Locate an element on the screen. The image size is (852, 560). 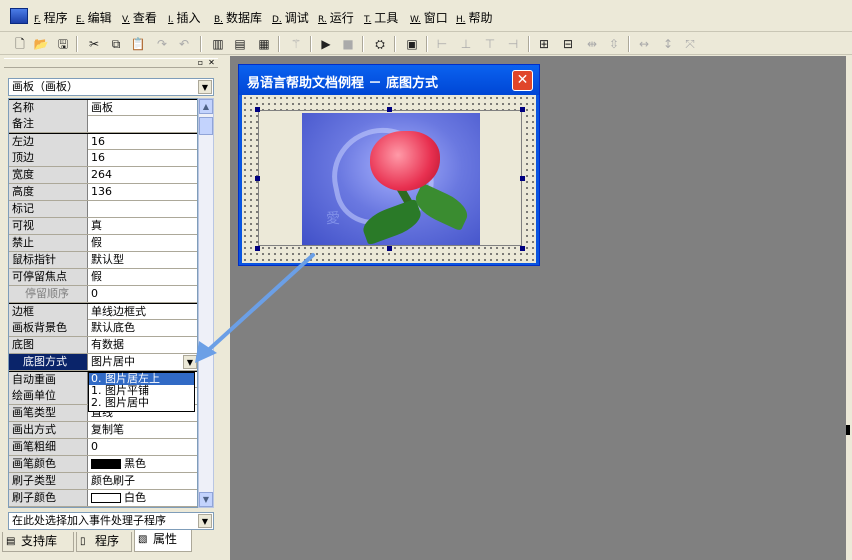
property-row: 可停留焦点假 is located at coordinates (103, 277).